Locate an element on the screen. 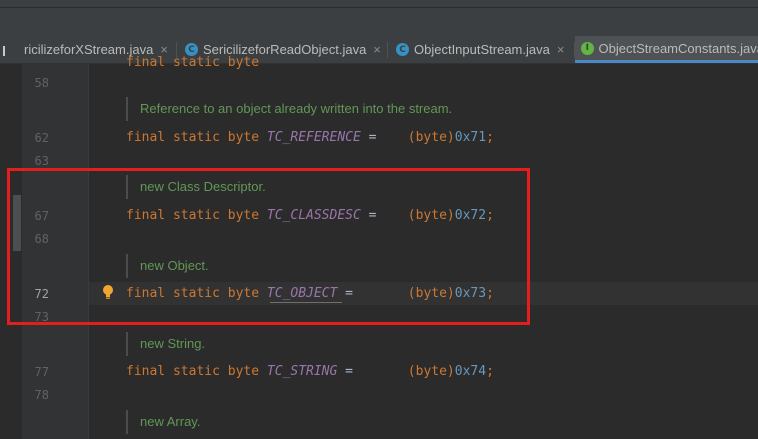  line-number: 62 is located at coordinates (41, 138).